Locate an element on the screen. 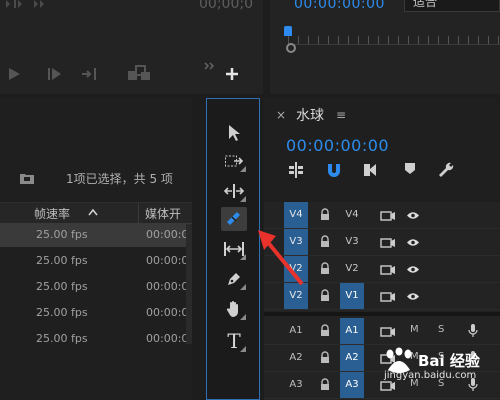  sort-ascending-icon is located at coordinates (93, 212).